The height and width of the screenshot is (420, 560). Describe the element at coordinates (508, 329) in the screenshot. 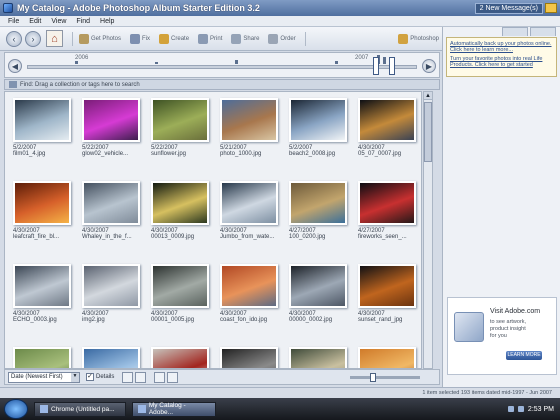

I see `ad-text-line2: product insight` at that location.